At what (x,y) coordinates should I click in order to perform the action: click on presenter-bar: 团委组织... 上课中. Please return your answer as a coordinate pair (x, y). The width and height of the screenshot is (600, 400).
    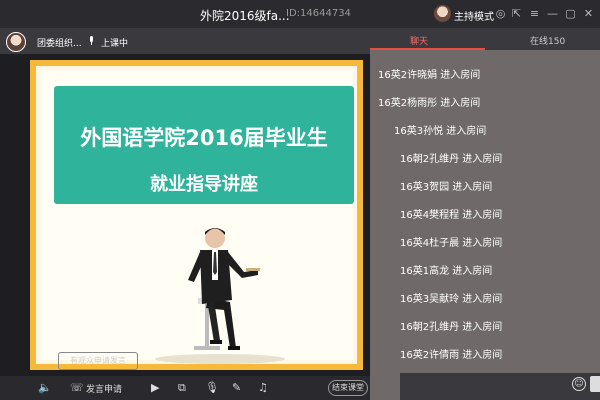
    Looking at the image, I should click on (185, 41).